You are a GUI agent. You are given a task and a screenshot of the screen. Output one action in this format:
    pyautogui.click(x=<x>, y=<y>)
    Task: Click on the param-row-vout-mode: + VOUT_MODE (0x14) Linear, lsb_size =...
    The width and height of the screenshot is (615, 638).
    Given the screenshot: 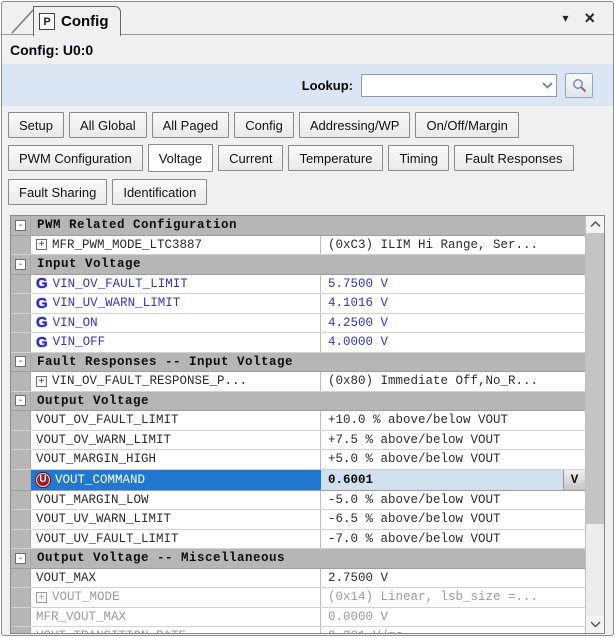 What is the action you would take?
    pyautogui.click(x=298, y=598)
    